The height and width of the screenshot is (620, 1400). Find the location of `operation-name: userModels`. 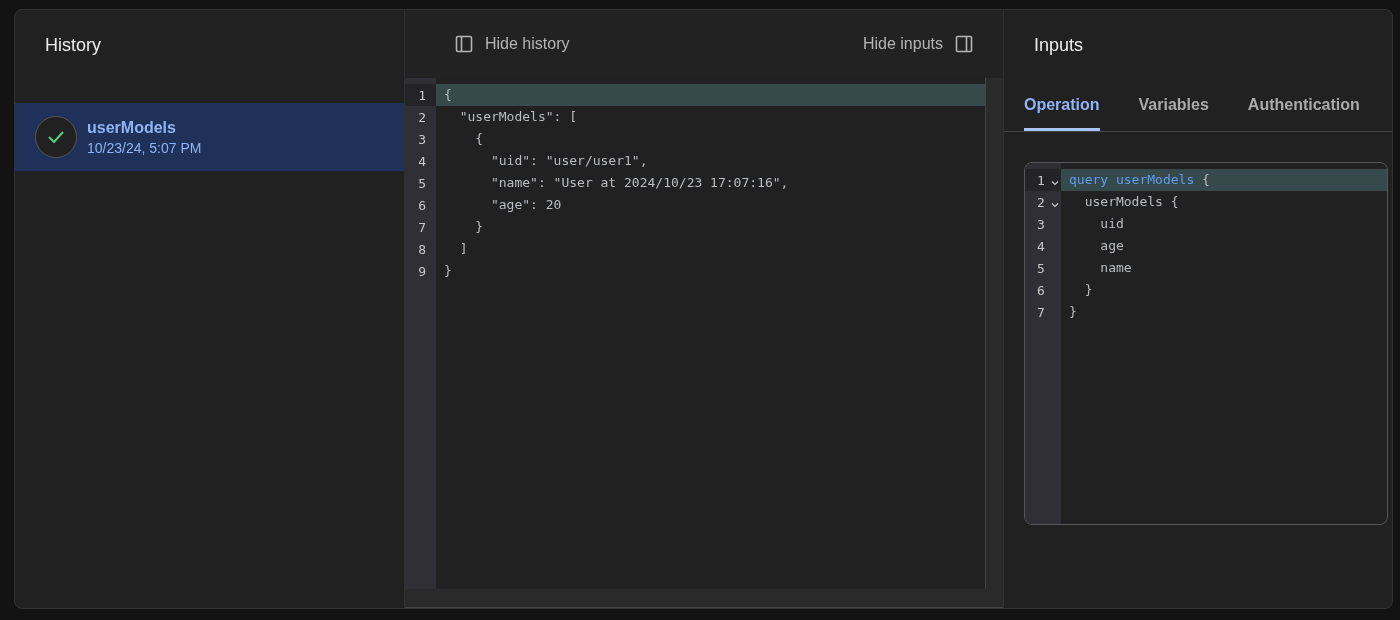

operation-name: userModels is located at coordinates (132, 127).